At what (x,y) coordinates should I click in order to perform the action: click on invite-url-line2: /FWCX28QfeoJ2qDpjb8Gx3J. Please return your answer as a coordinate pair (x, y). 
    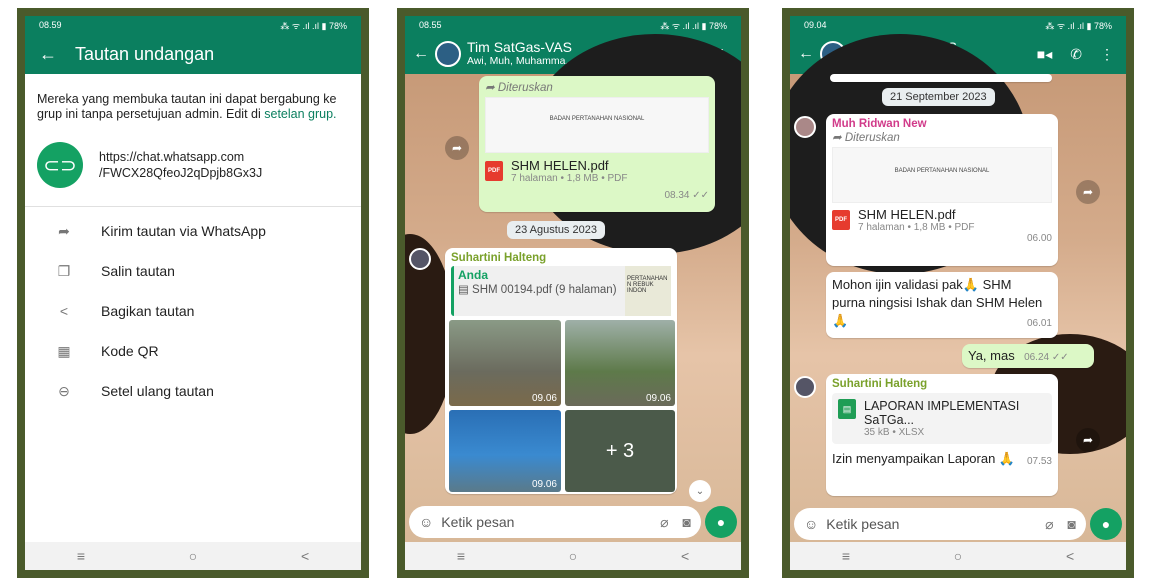
    Looking at the image, I should click on (181, 173).